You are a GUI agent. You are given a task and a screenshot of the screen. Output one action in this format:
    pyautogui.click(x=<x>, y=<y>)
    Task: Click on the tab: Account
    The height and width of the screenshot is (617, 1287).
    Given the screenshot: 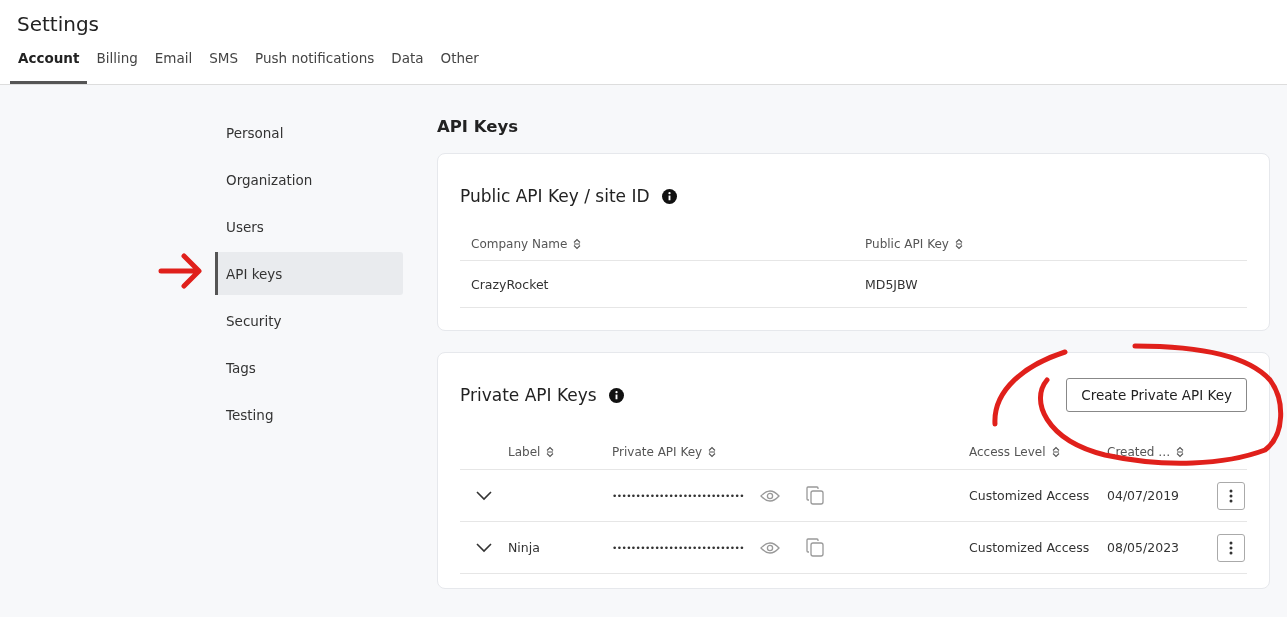 What is the action you would take?
    pyautogui.click(x=49, y=67)
    